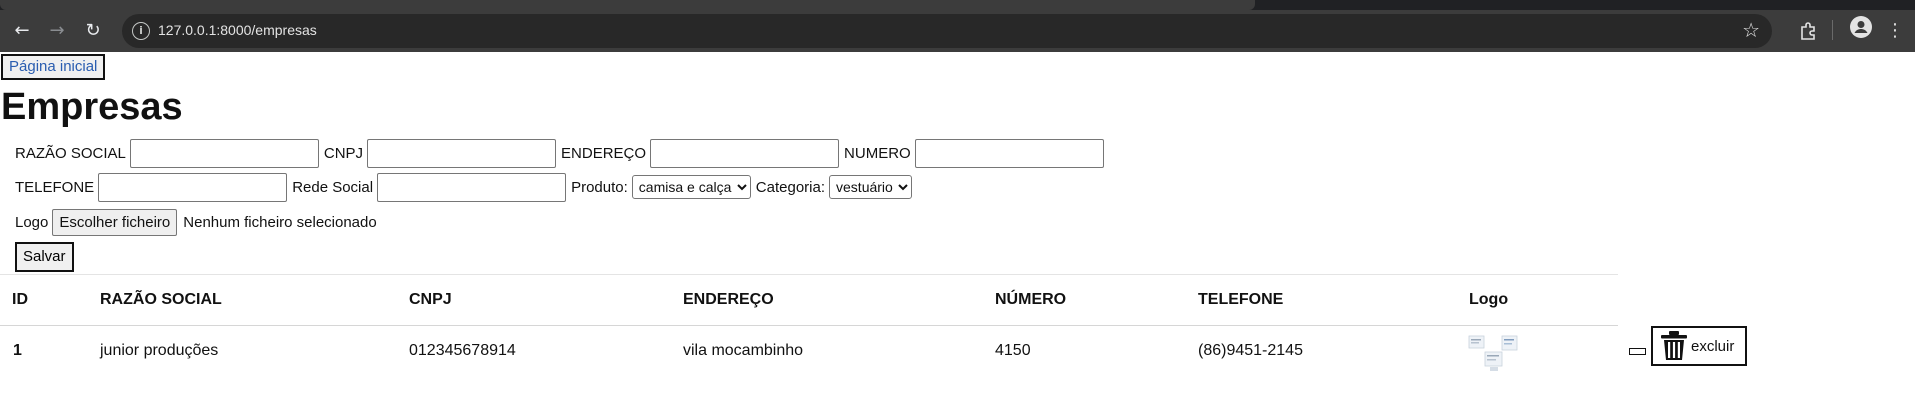  I want to click on numero-label: NUMERO, so click(877, 153).